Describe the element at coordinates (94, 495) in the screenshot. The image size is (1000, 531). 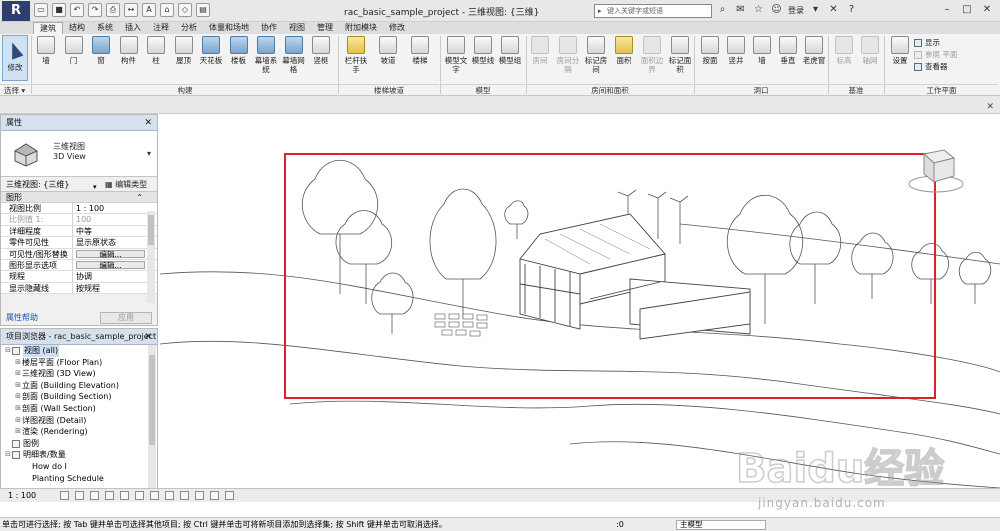
I see `sun-path-icon` at that location.